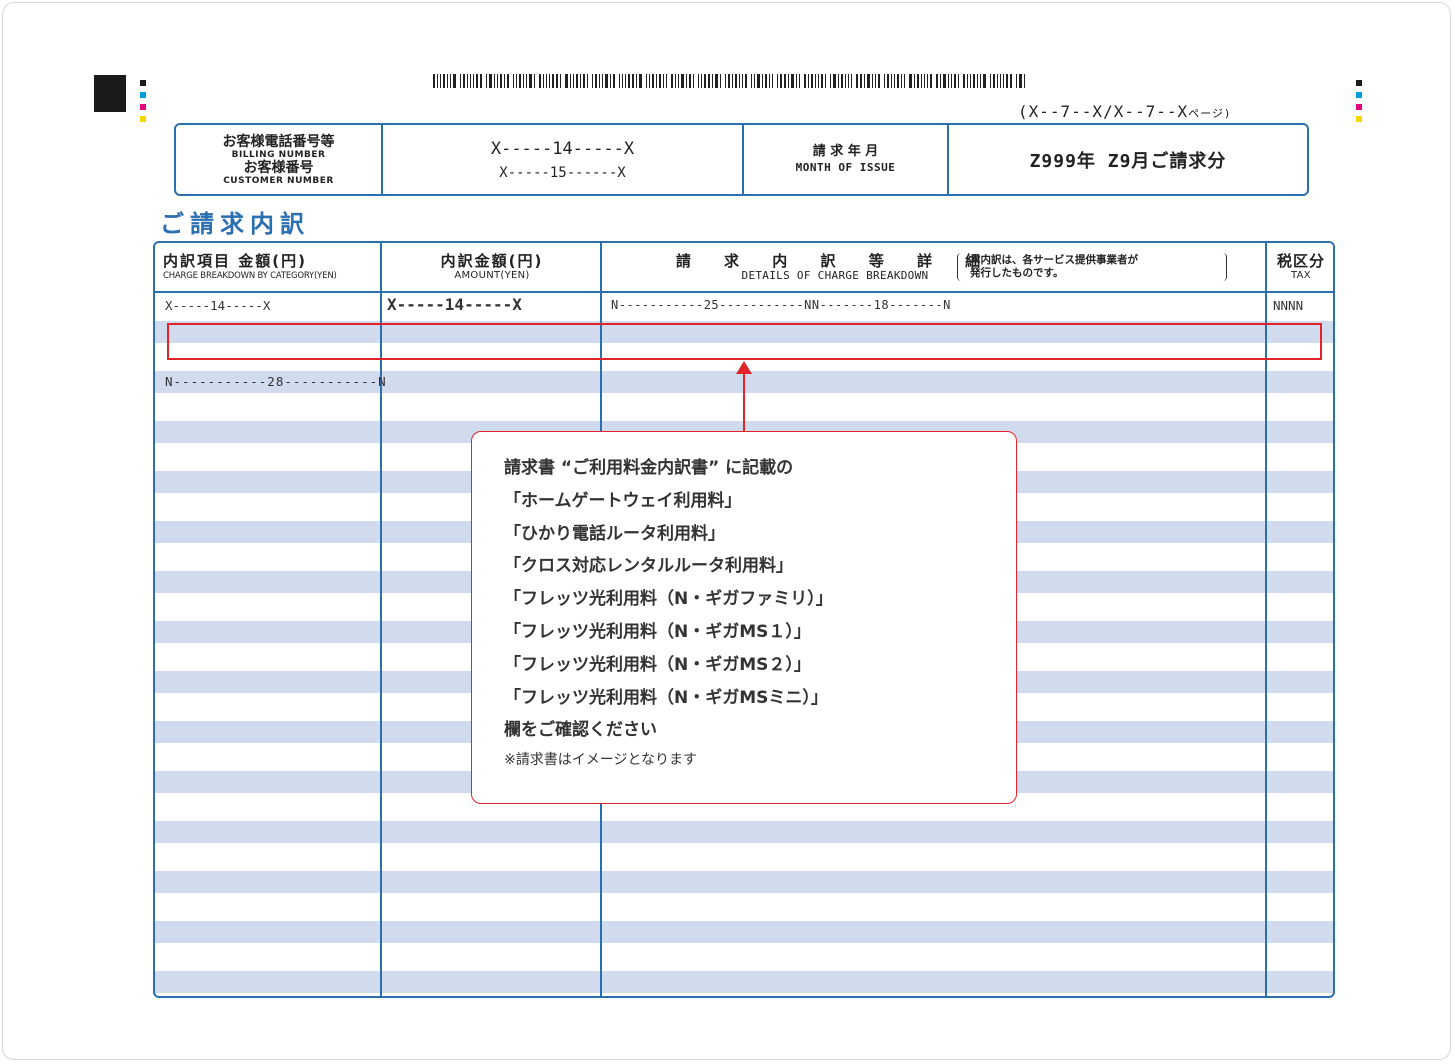 The image size is (1455, 1064). Describe the element at coordinates (1103, 111) in the screenshot. I see `page-indicator-text: (X--7--X/X--7--X` at that location.